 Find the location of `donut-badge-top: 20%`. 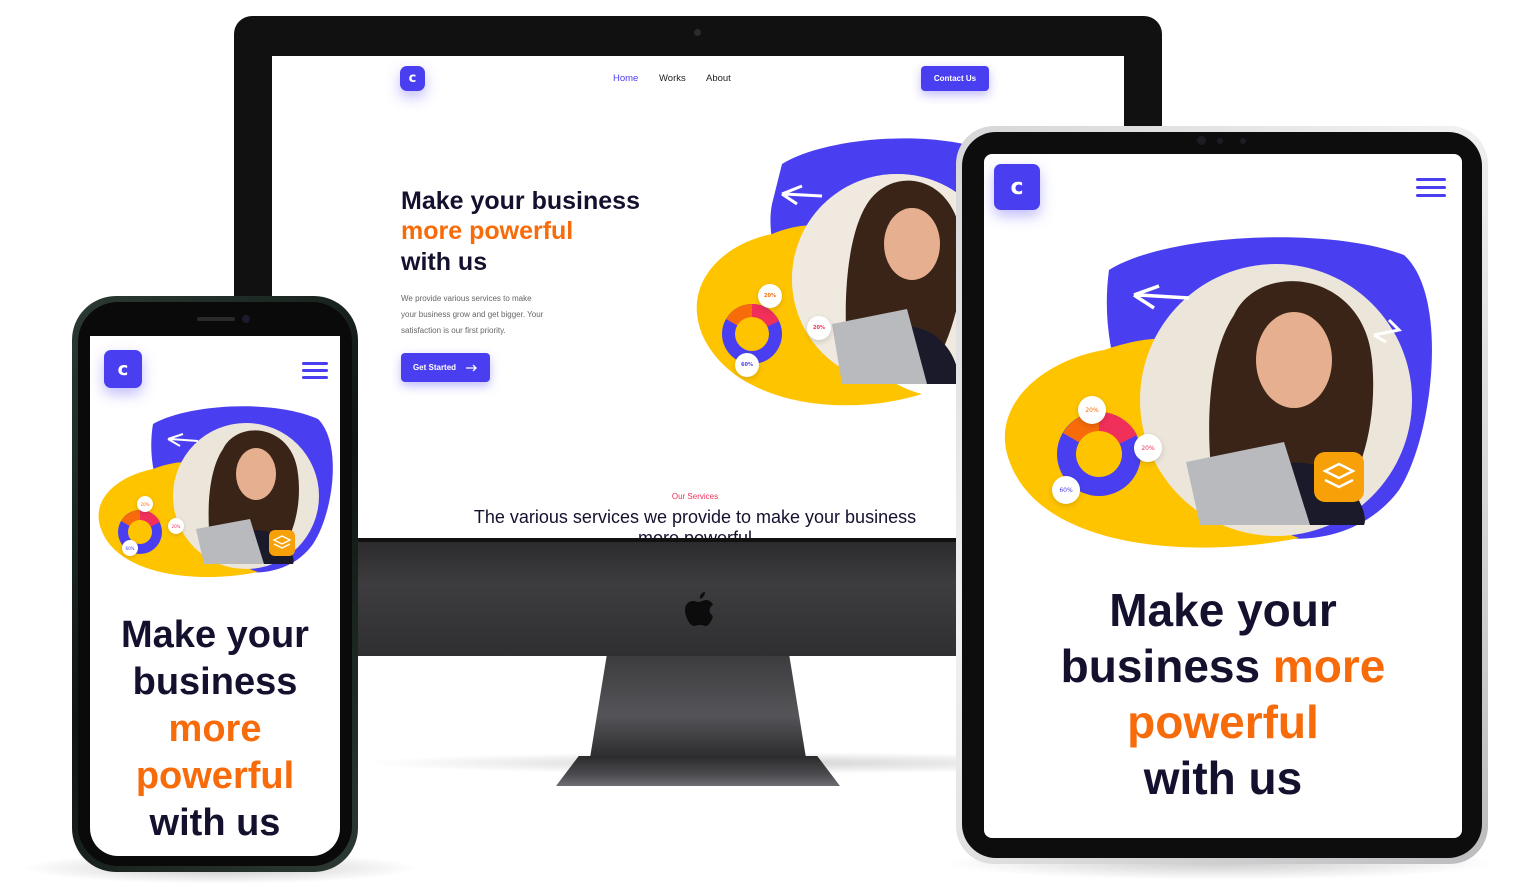

donut-badge-top: 20% is located at coordinates (770, 296).